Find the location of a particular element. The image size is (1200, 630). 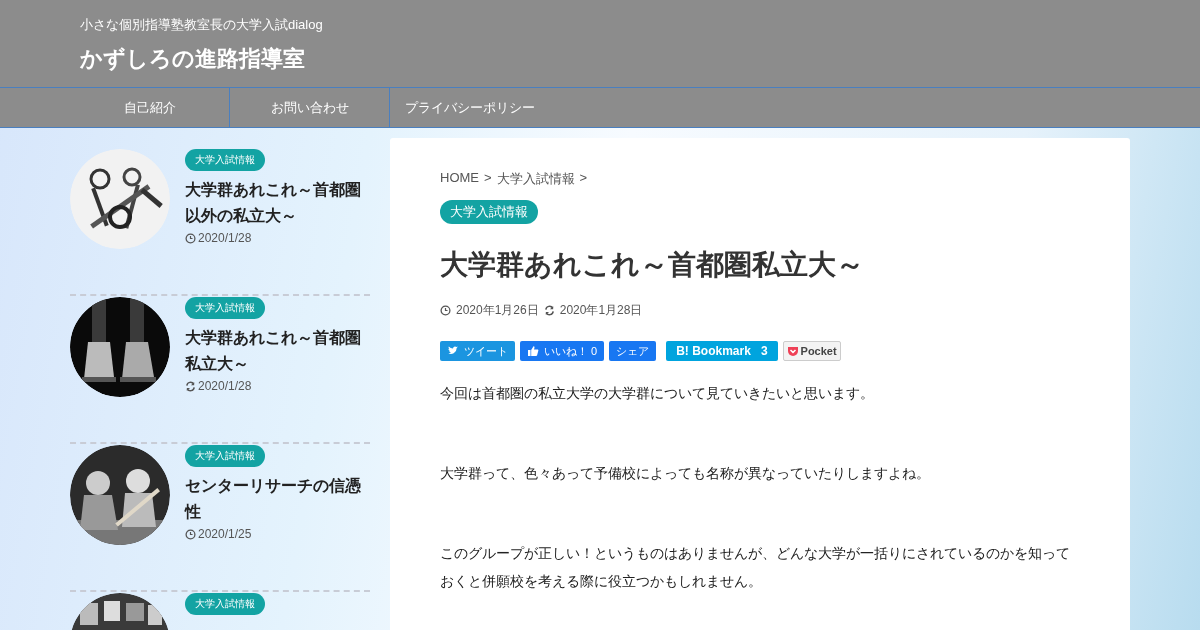

nav-link: プライバシーポリシー is located at coordinates (462, 107).